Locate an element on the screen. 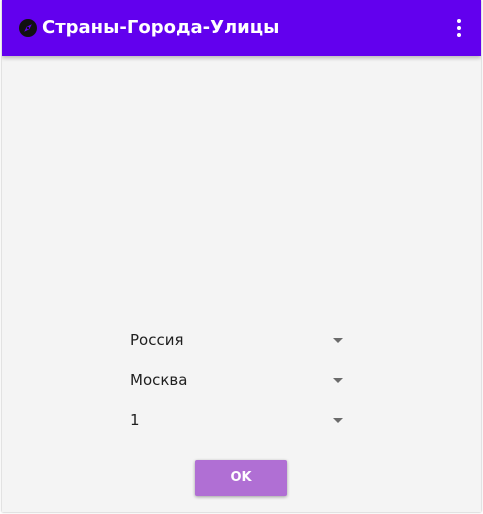 This screenshot has width=483, height=514. ok-button: OK is located at coordinates (241, 478).